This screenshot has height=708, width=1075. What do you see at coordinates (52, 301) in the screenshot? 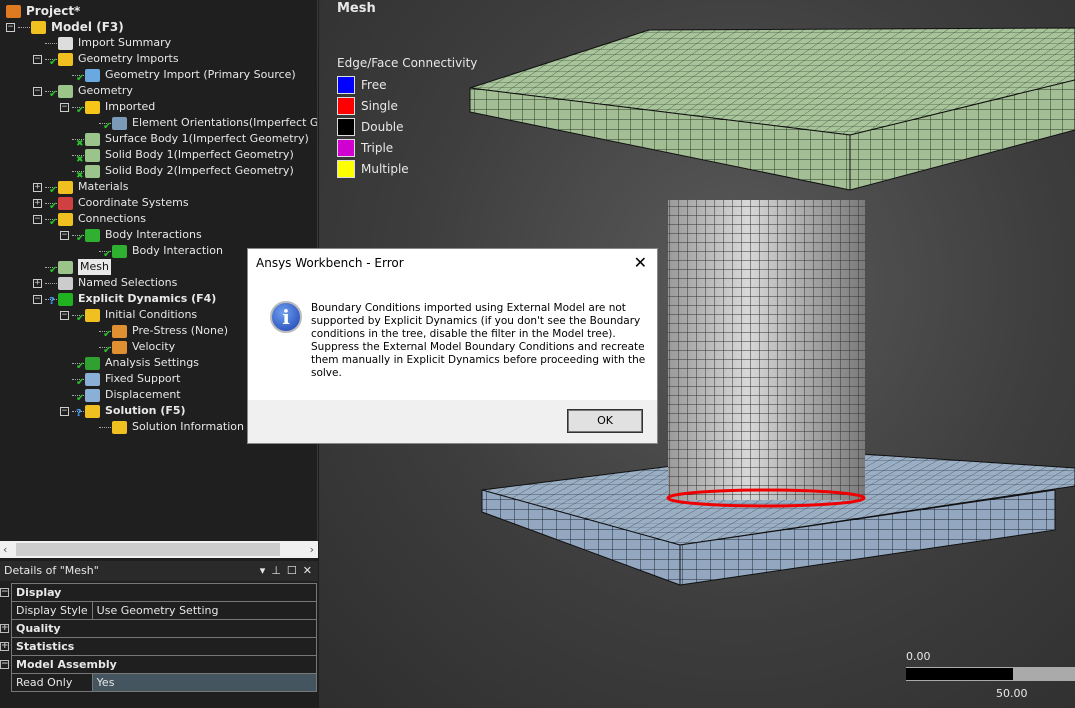
I see `question-icon: ?` at bounding box center [52, 301].